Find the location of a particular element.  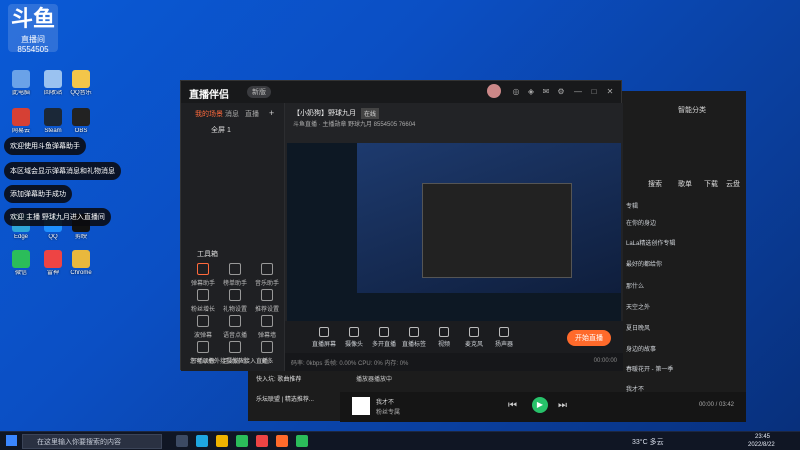

tool-item: 推荐设置 is located at coordinates (267, 301).